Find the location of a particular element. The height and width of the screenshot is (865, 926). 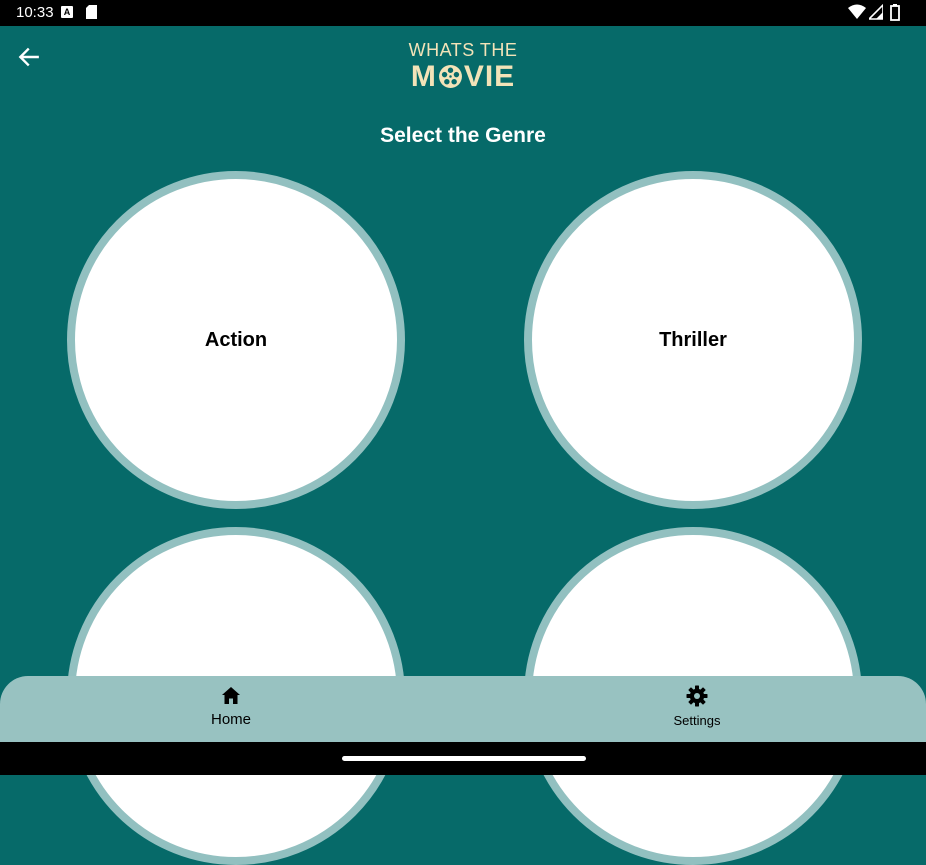

gesture-home-handle is located at coordinates (464, 758).